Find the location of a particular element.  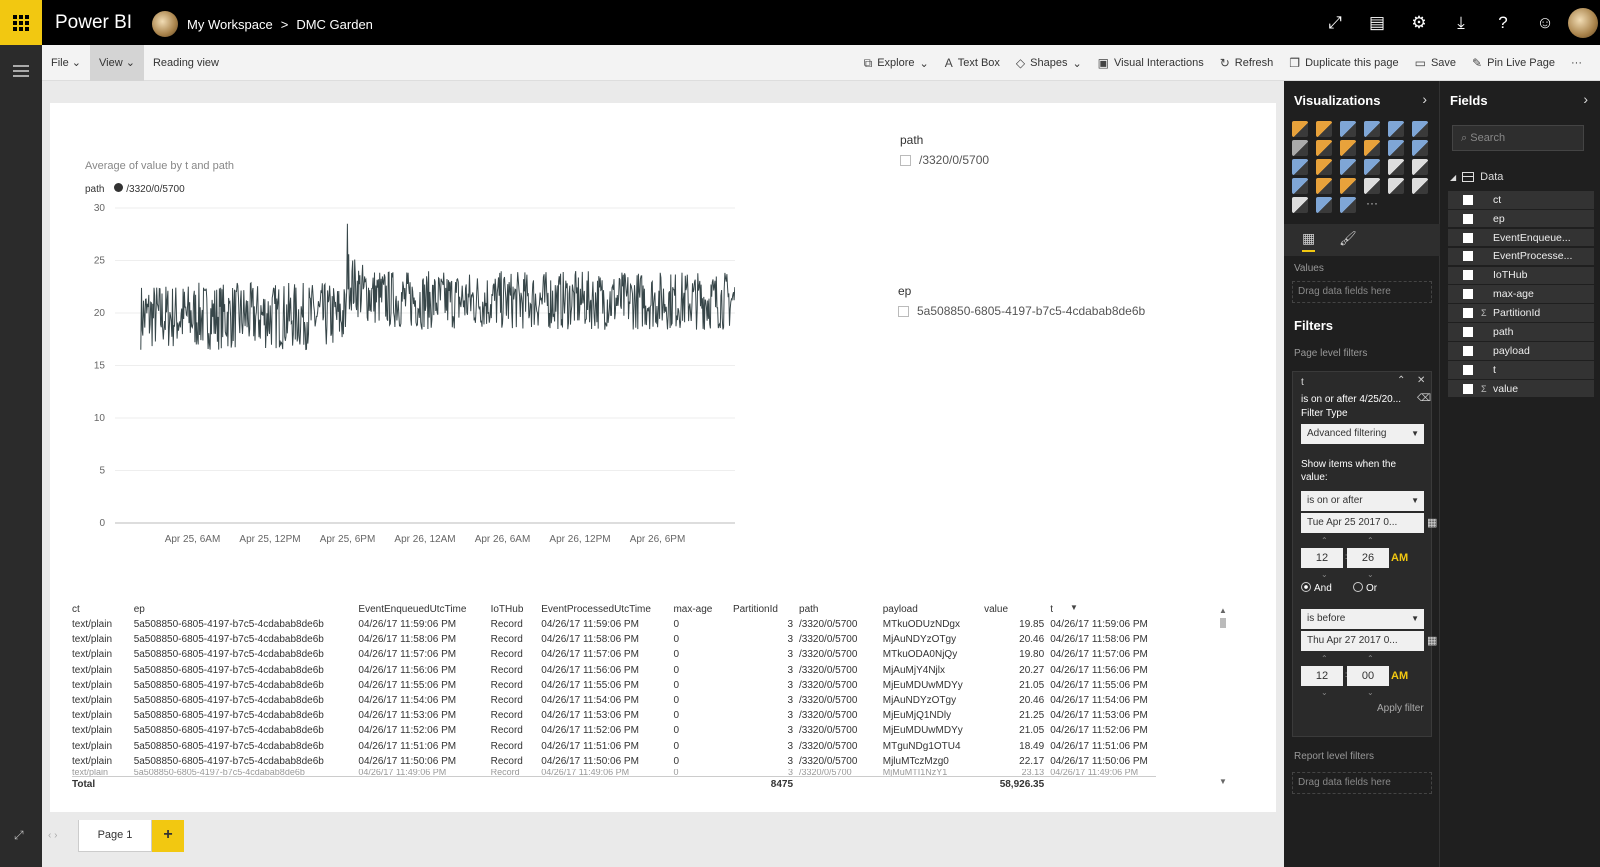

user-avatar is located at coordinates (1583, 22).